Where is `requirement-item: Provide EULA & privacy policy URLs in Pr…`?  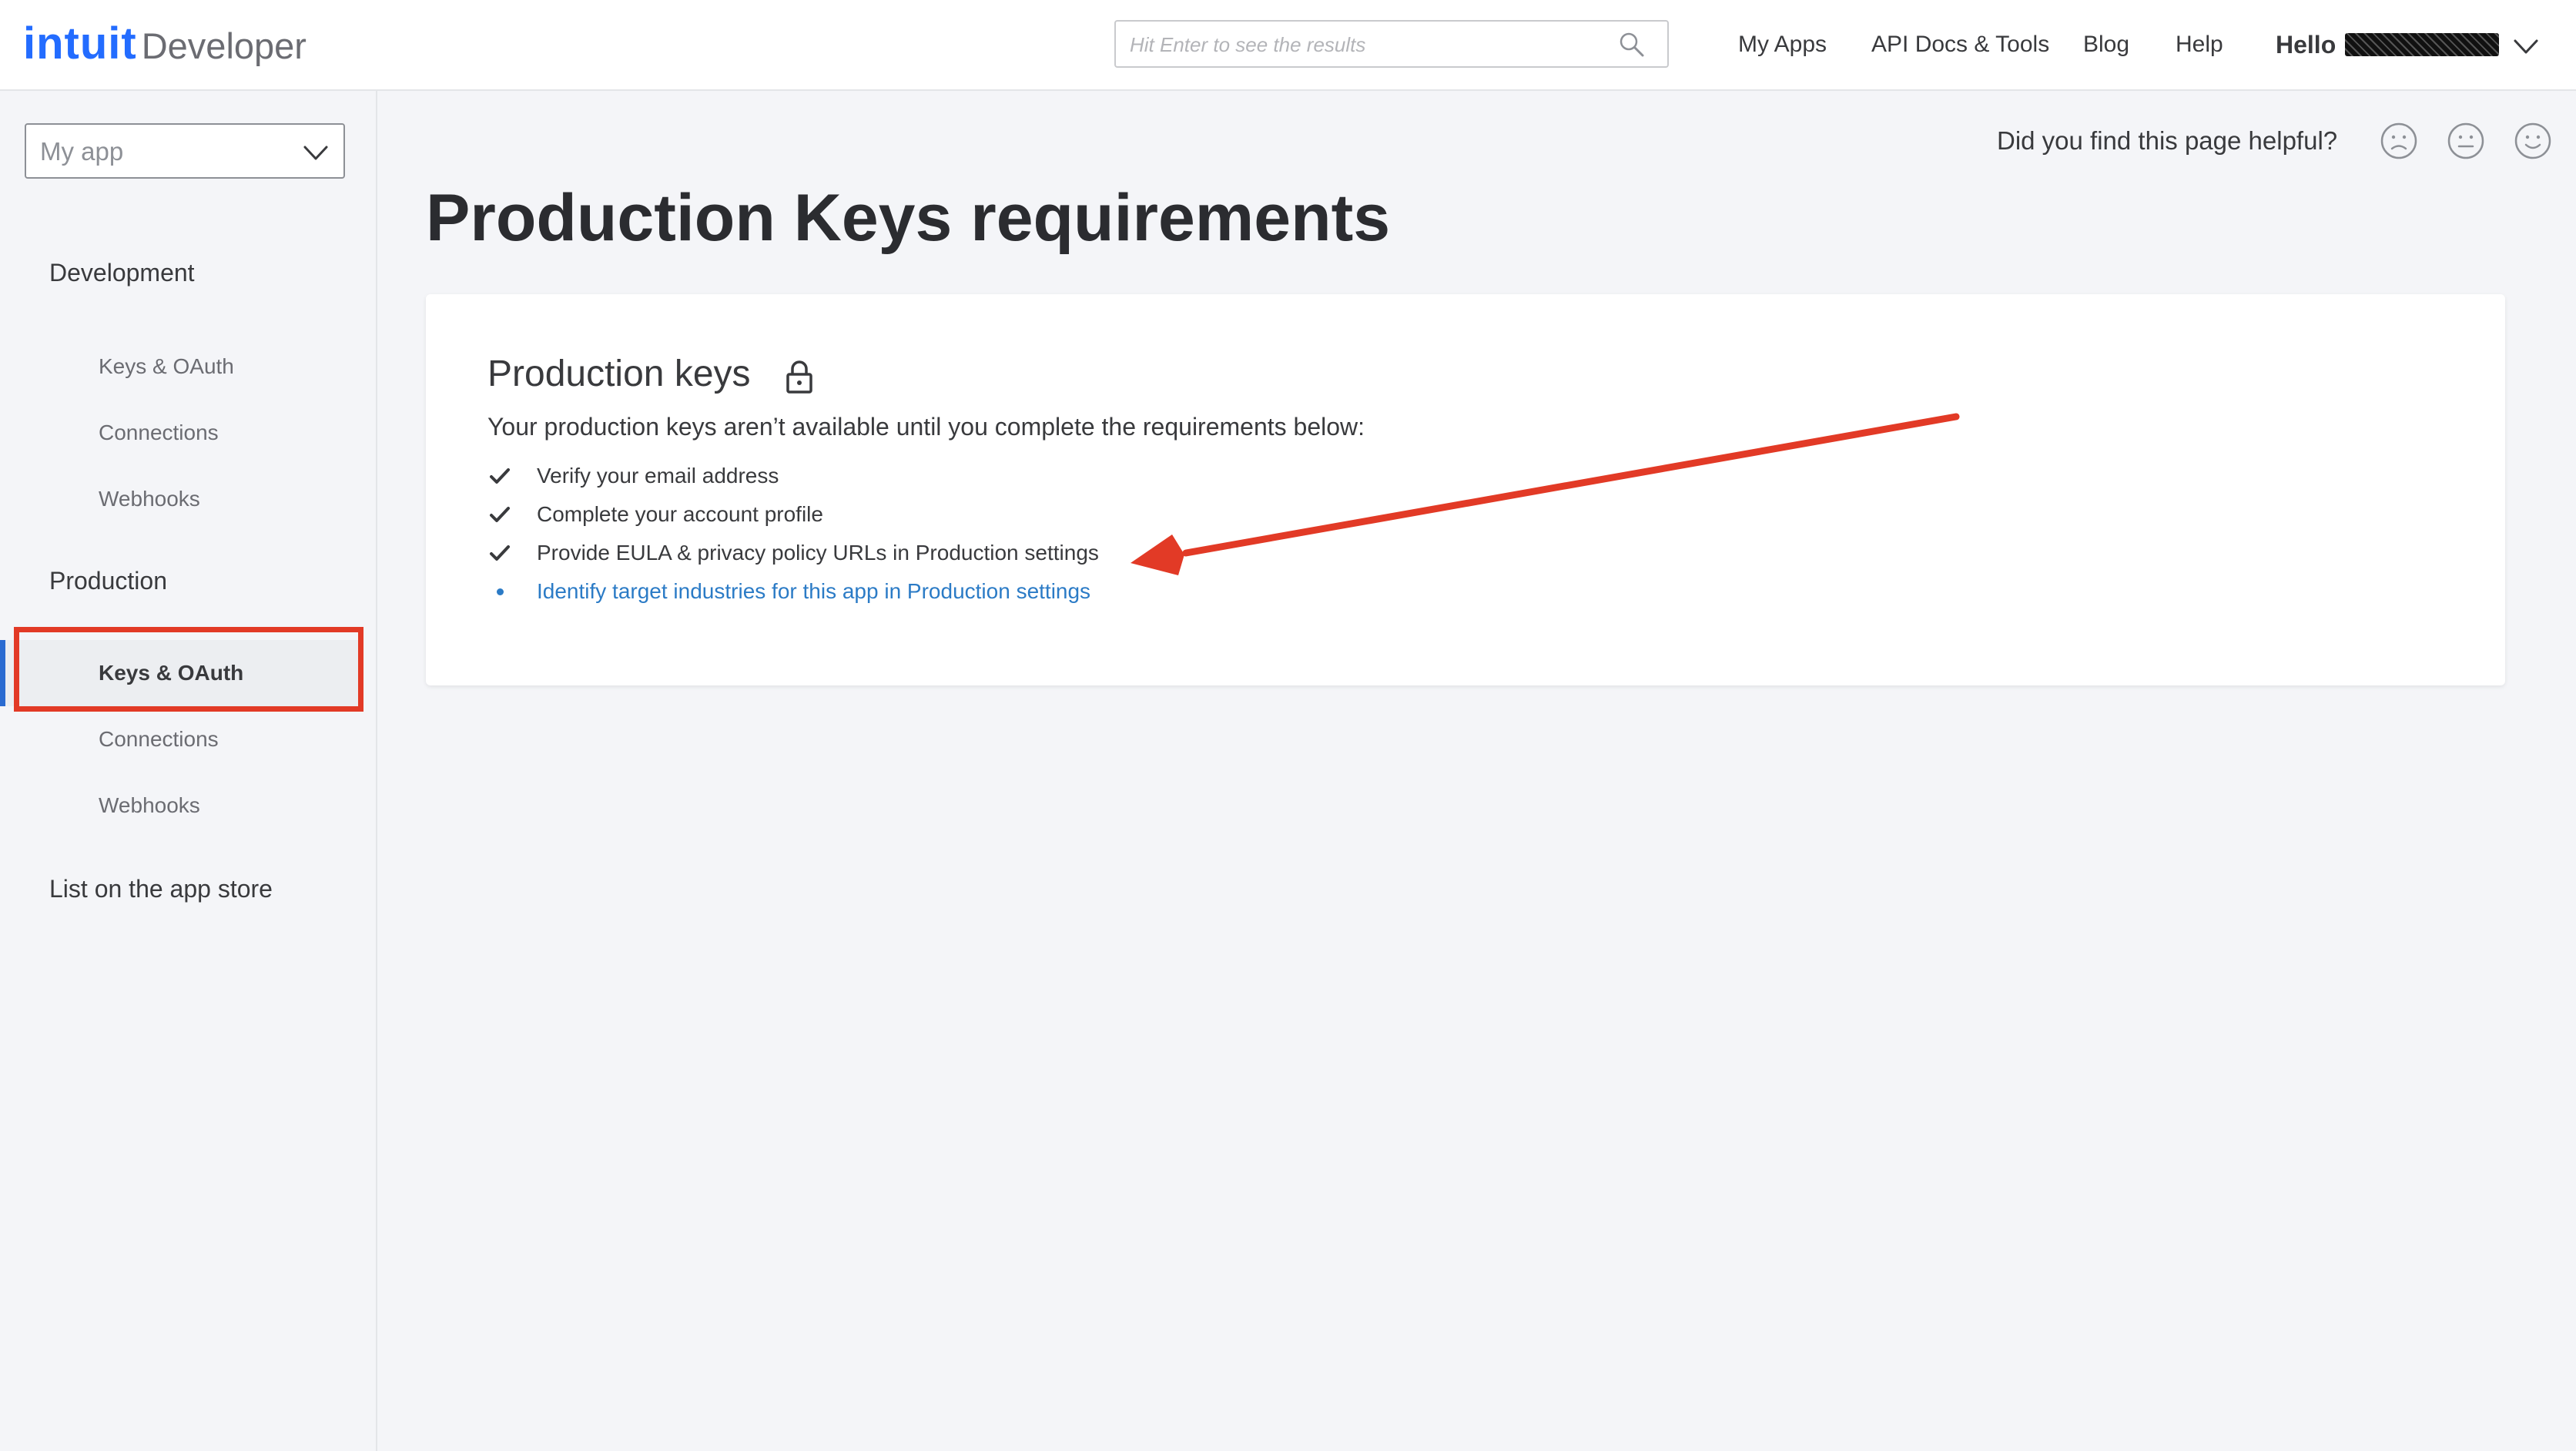 requirement-item: Provide EULA & privacy policy URLs in Pr… is located at coordinates (793, 553).